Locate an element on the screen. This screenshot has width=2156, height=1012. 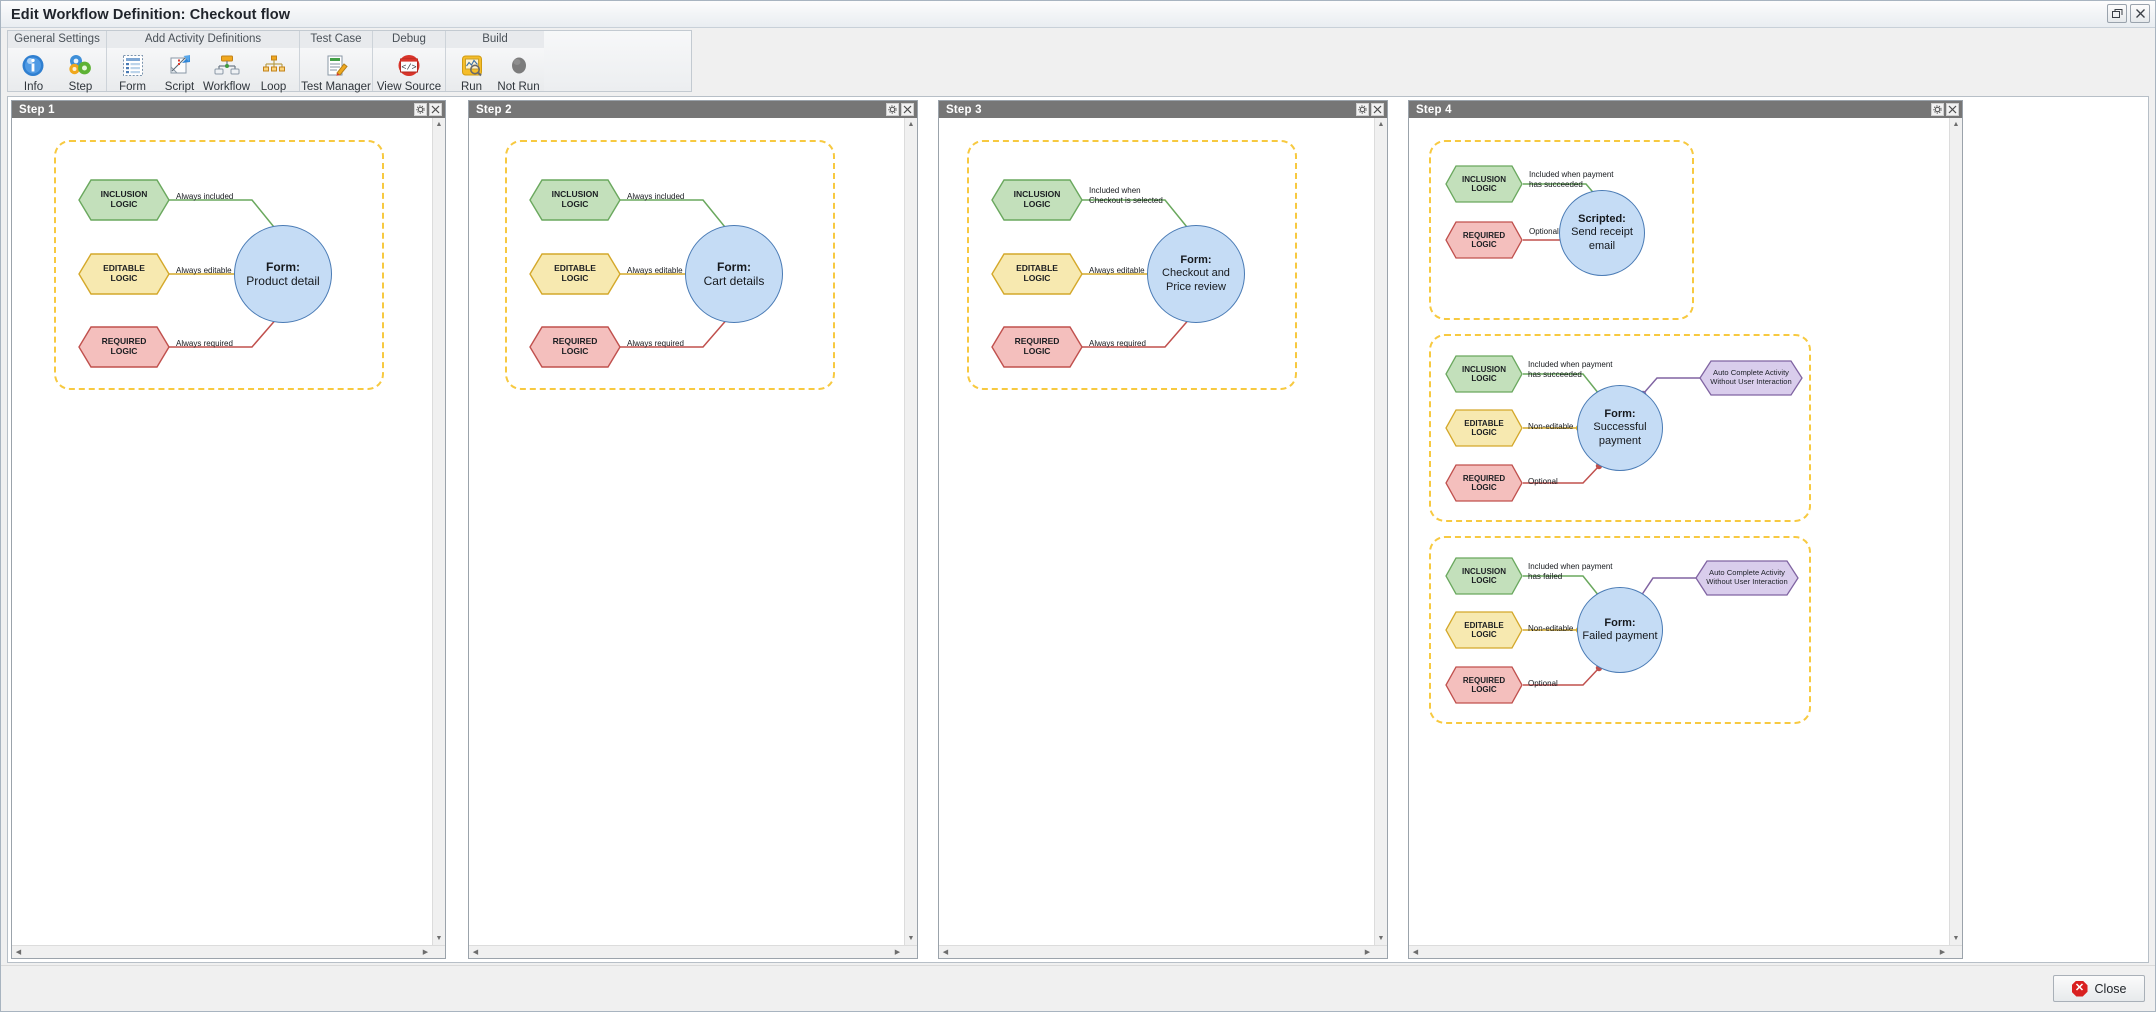
test-manager-button: Test Manager is located at coordinates (336, 71).